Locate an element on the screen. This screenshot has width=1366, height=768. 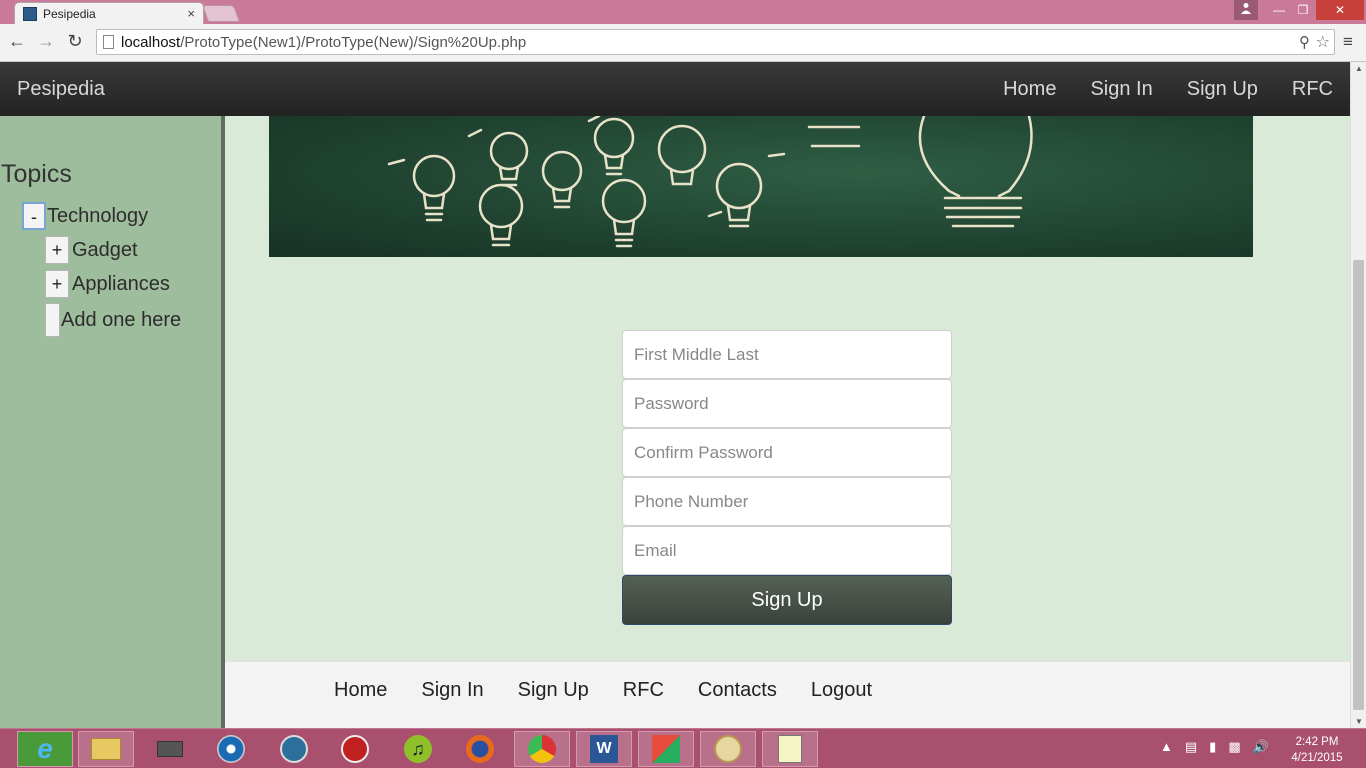
close-window-icon: ✕ is located at coordinates (1340, 10).